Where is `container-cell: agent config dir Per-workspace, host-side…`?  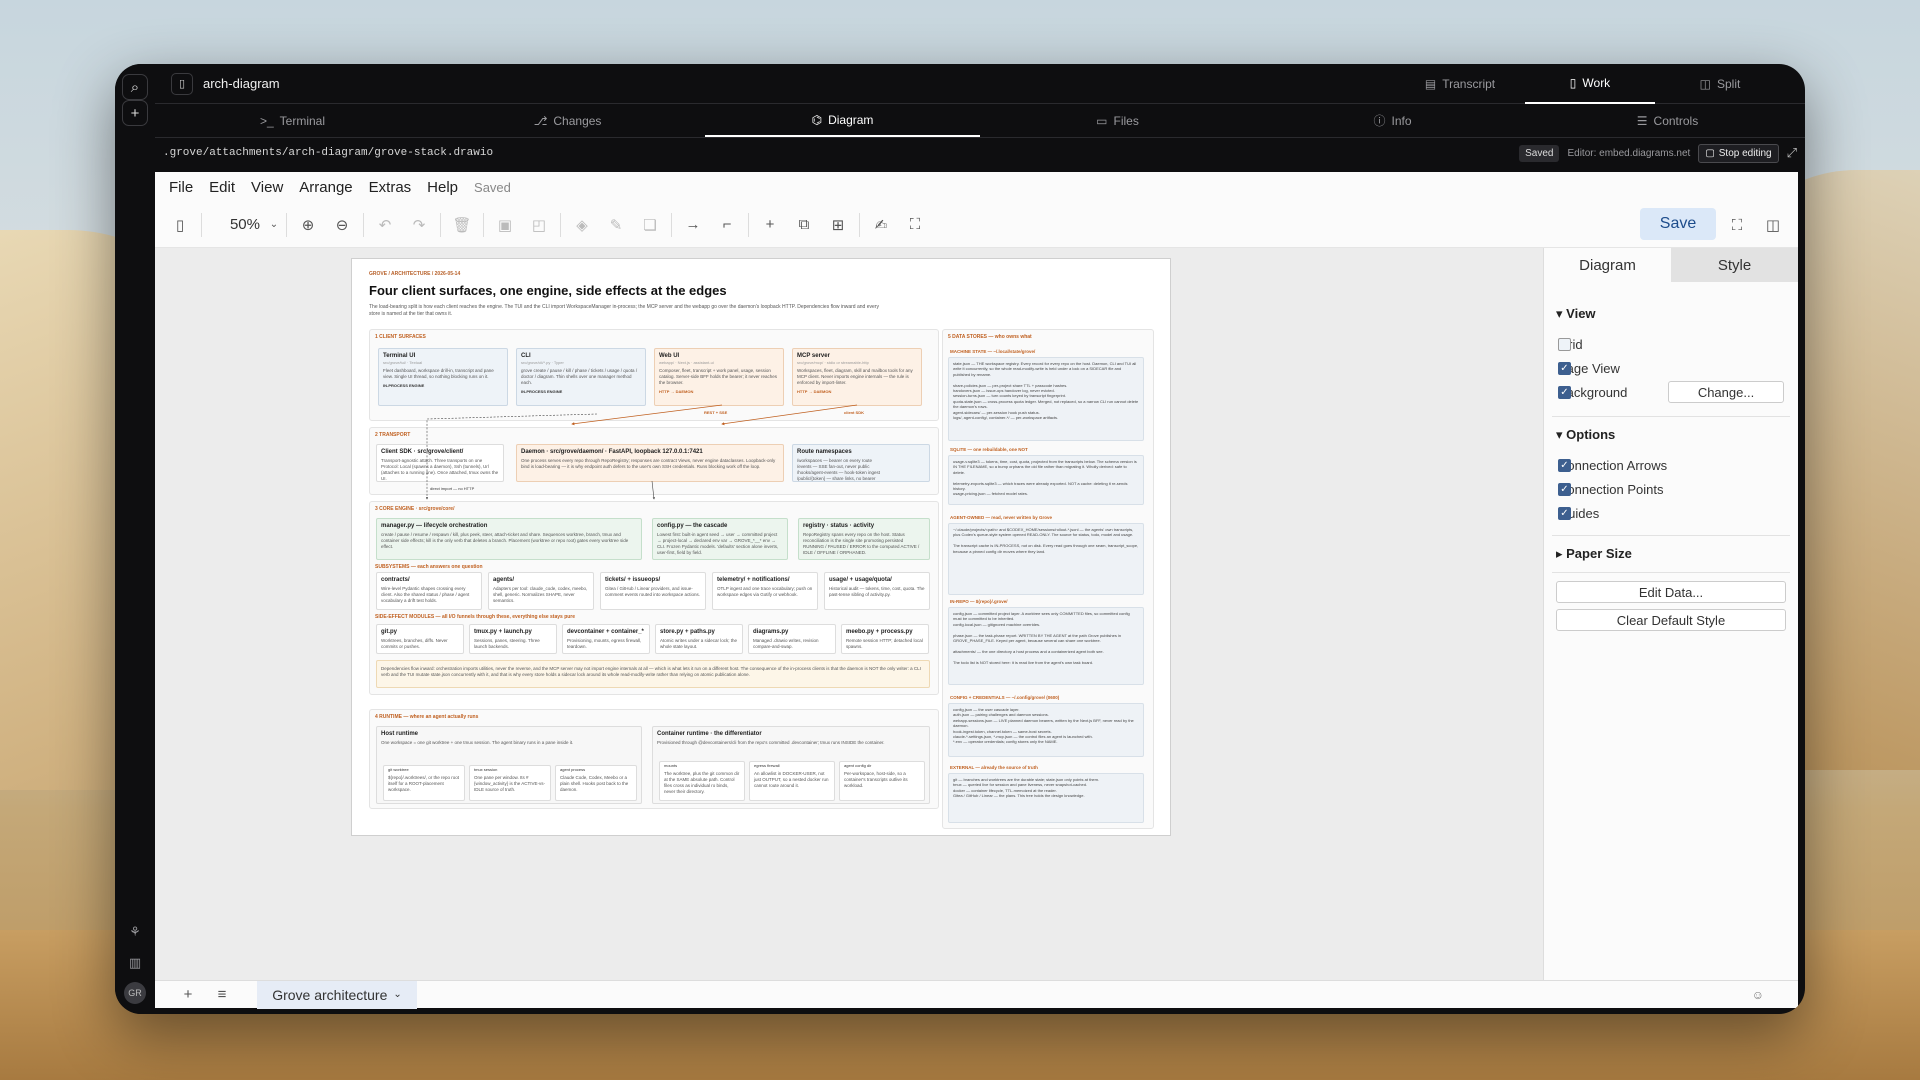
container-cell: agent config dir Per-workspace, host-side… is located at coordinates (882, 781).